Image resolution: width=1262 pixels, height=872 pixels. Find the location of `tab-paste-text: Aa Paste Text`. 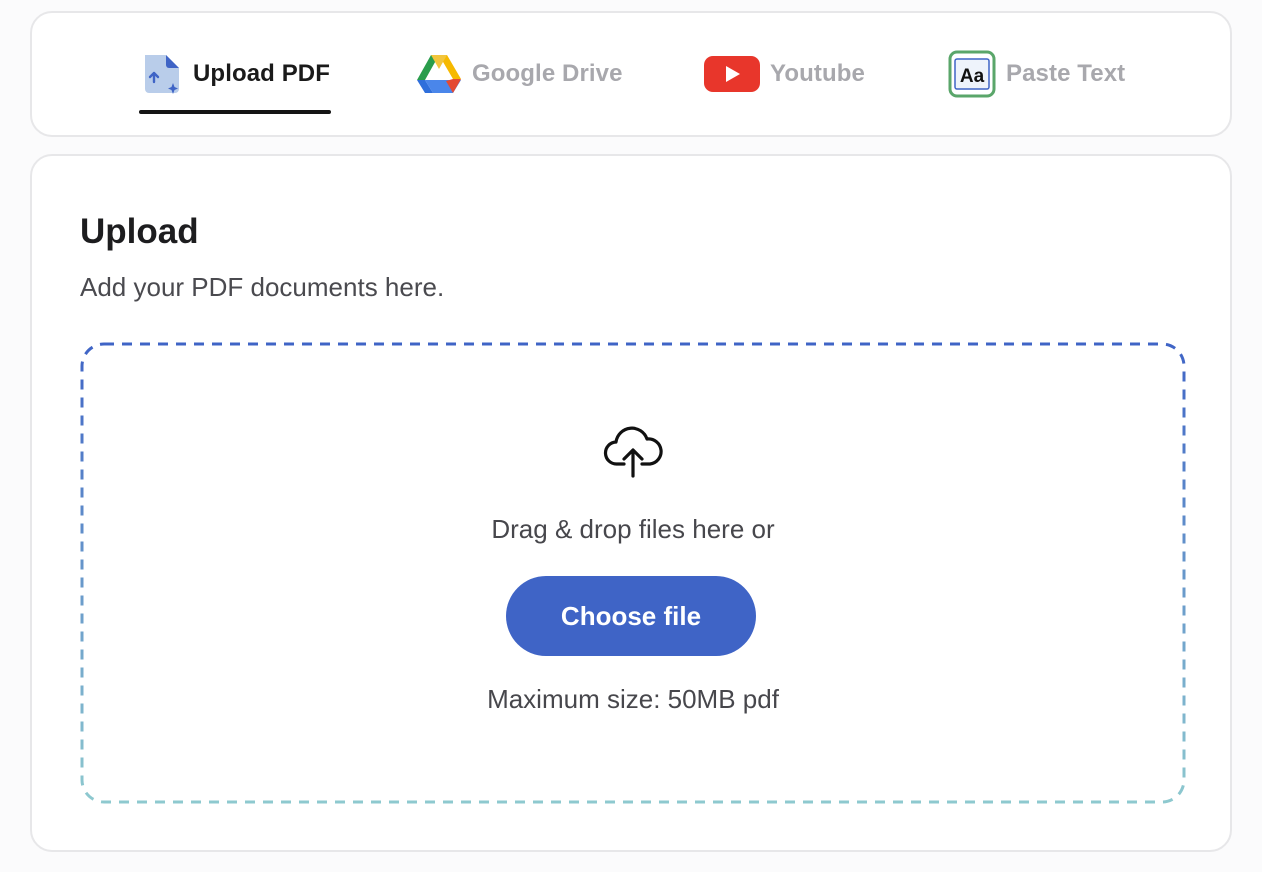

tab-paste-text: Aa Paste Text is located at coordinates (1036, 74).